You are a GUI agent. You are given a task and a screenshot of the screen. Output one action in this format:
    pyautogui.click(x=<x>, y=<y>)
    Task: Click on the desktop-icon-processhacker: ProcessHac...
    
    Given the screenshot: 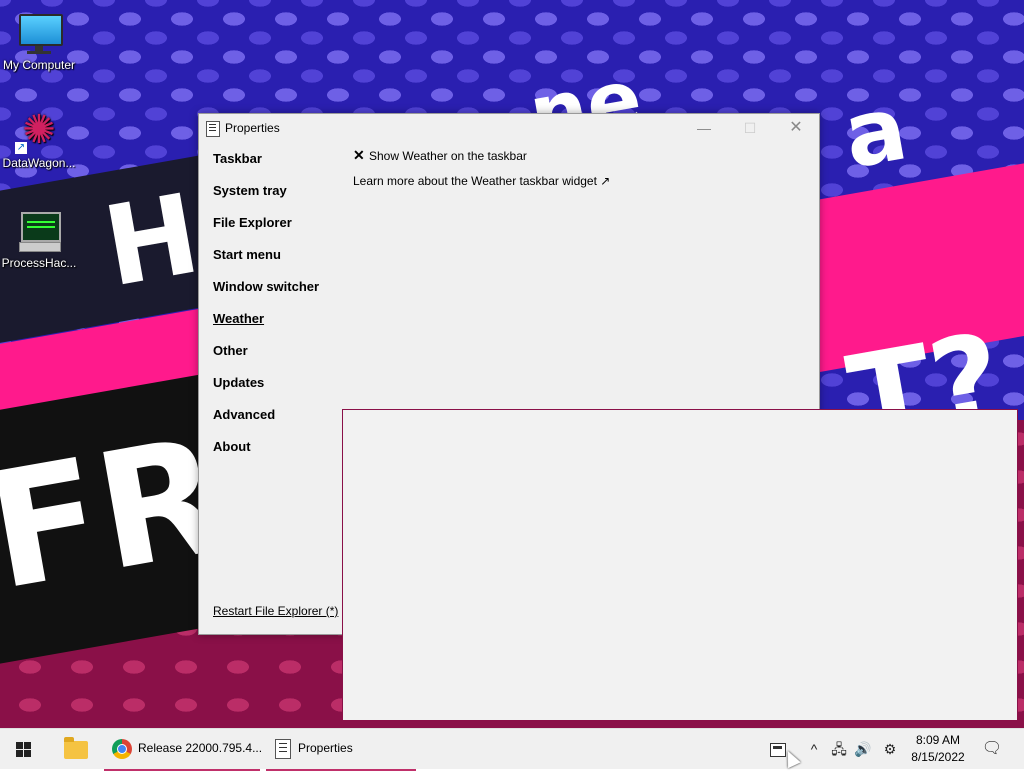 What is the action you would take?
    pyautogui.click(x=39, y=238)
    